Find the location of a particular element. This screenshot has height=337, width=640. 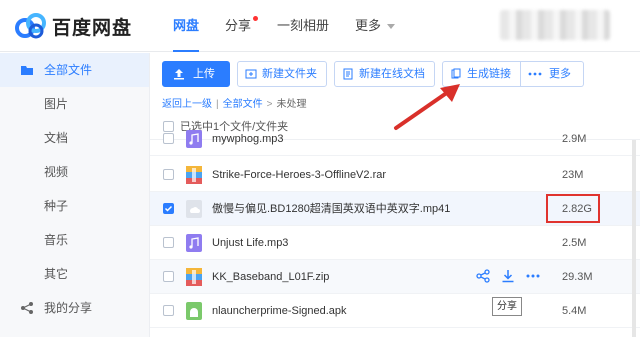

top-nav: 网盘 分享 一刻相册 更多 is located at coordinates (284, 26).